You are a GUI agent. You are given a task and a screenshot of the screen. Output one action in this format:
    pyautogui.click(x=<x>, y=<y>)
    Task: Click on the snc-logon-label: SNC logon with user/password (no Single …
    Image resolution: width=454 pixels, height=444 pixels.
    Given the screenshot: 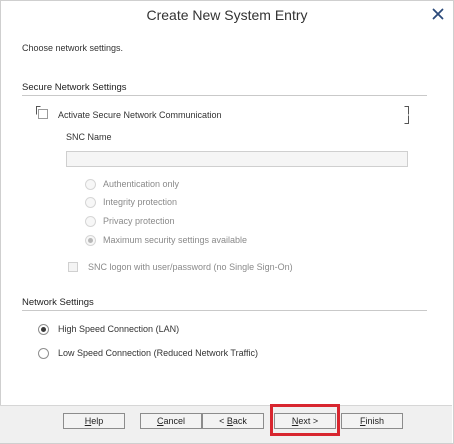 What is the action you would take?
    pyautogui.click(x=190, y=267)
    